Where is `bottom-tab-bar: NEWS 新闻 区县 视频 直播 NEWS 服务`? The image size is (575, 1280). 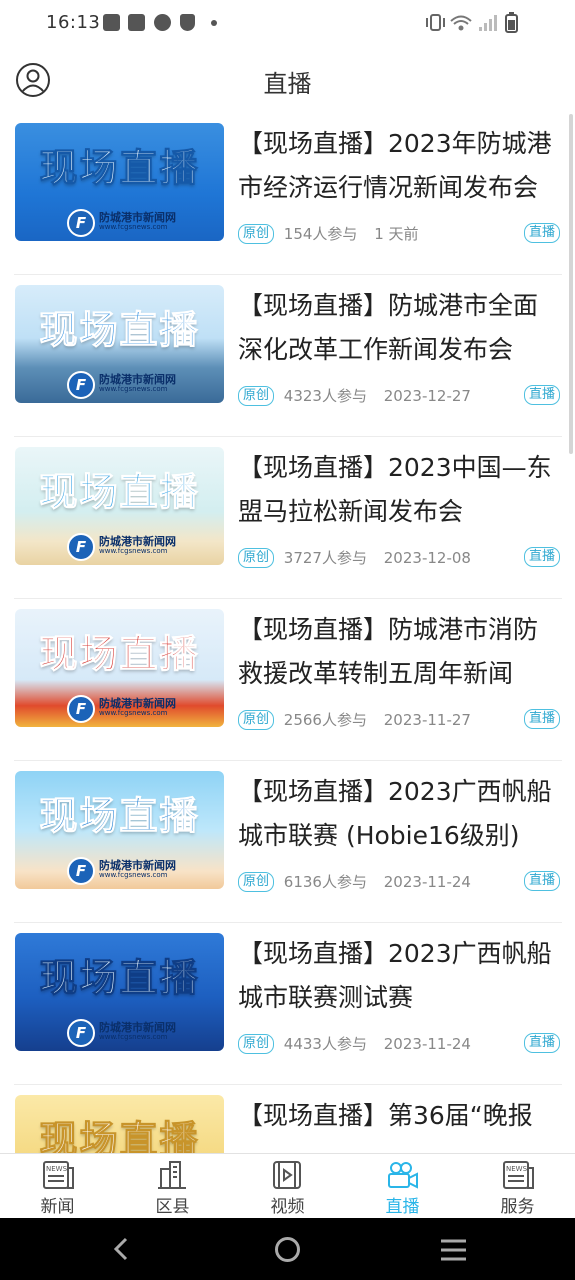 bottom-tab-bar: NEWS 新闻 区县 视频 直播 NEWS 服务 is located at coordinates (287, 1186).